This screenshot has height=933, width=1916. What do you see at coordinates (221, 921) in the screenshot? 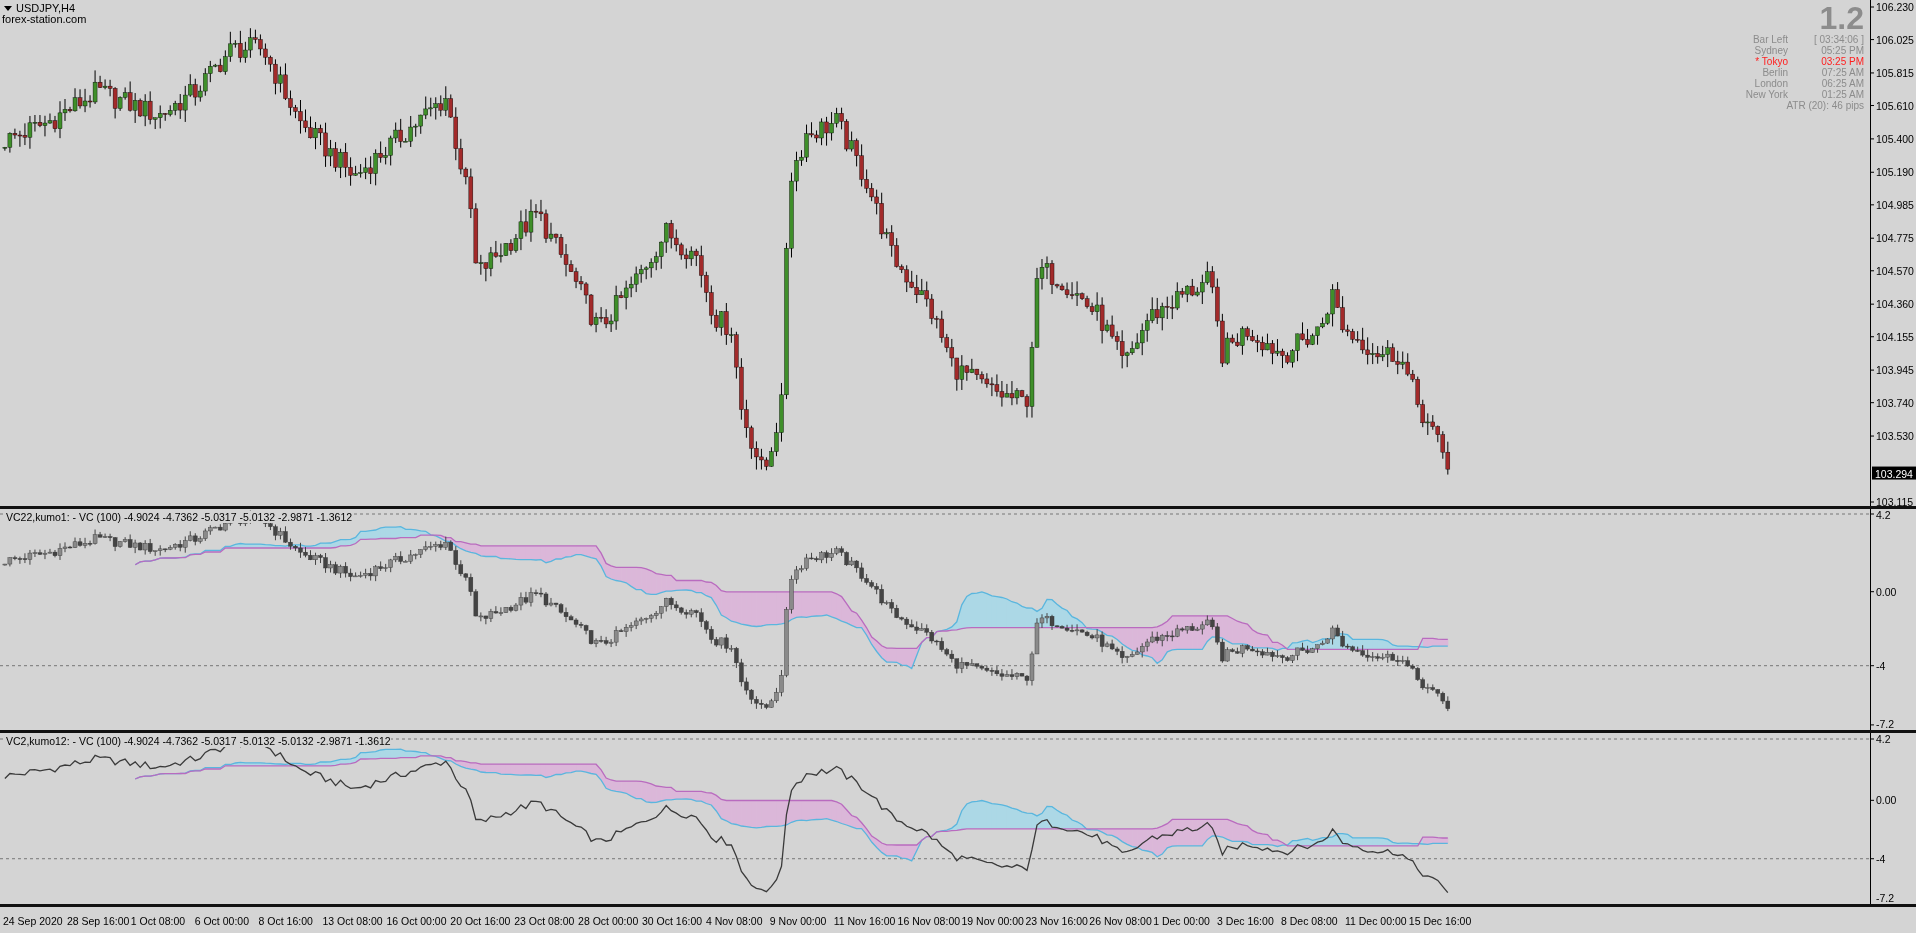
I see `time-label: 6 Oct 00:00` at bounding box center [221, 921].